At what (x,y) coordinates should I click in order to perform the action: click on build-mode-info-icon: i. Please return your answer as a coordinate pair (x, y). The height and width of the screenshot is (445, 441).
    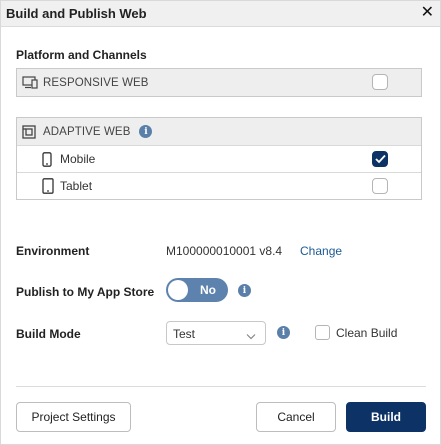
    Looking at the image, I should click on (283, 332).